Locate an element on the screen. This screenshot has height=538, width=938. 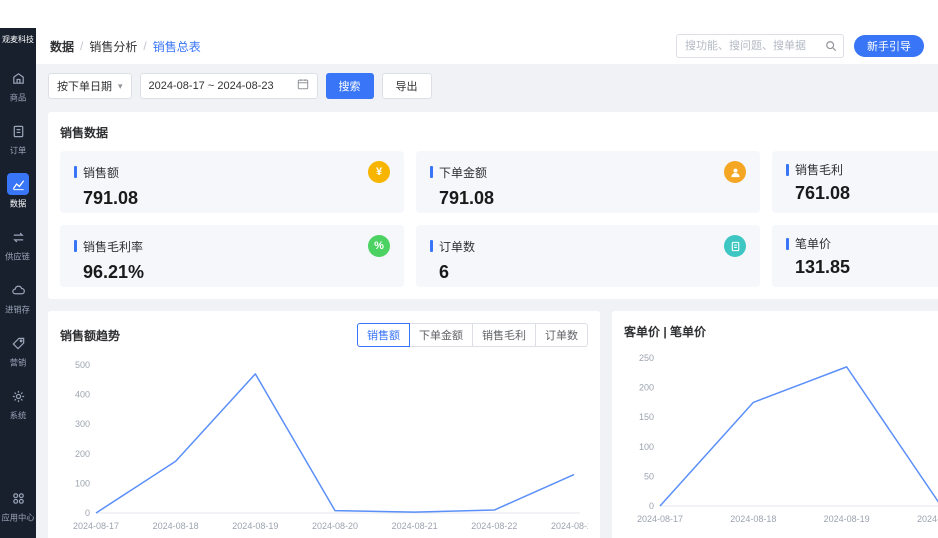
svg-text: 500 is located at coordinates (82, 365).